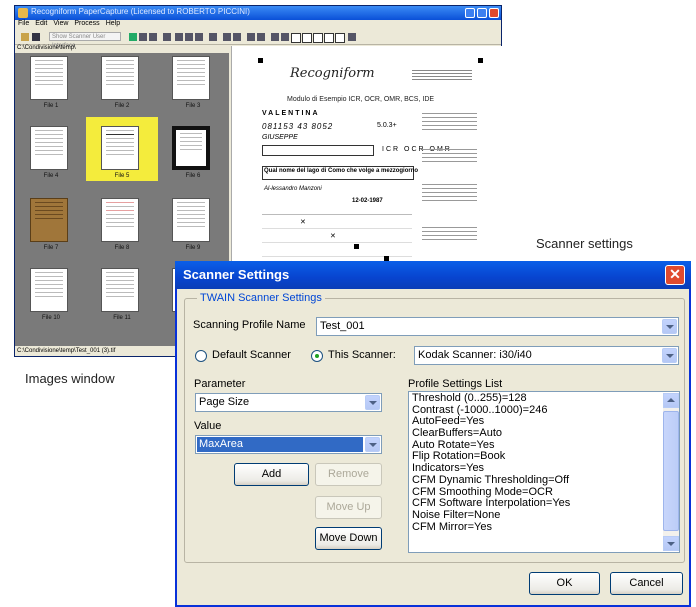 The image size is (696, 607). Describe the element at coordinates (318, 150) in the screenshot. I see `form-box-field` at that location.